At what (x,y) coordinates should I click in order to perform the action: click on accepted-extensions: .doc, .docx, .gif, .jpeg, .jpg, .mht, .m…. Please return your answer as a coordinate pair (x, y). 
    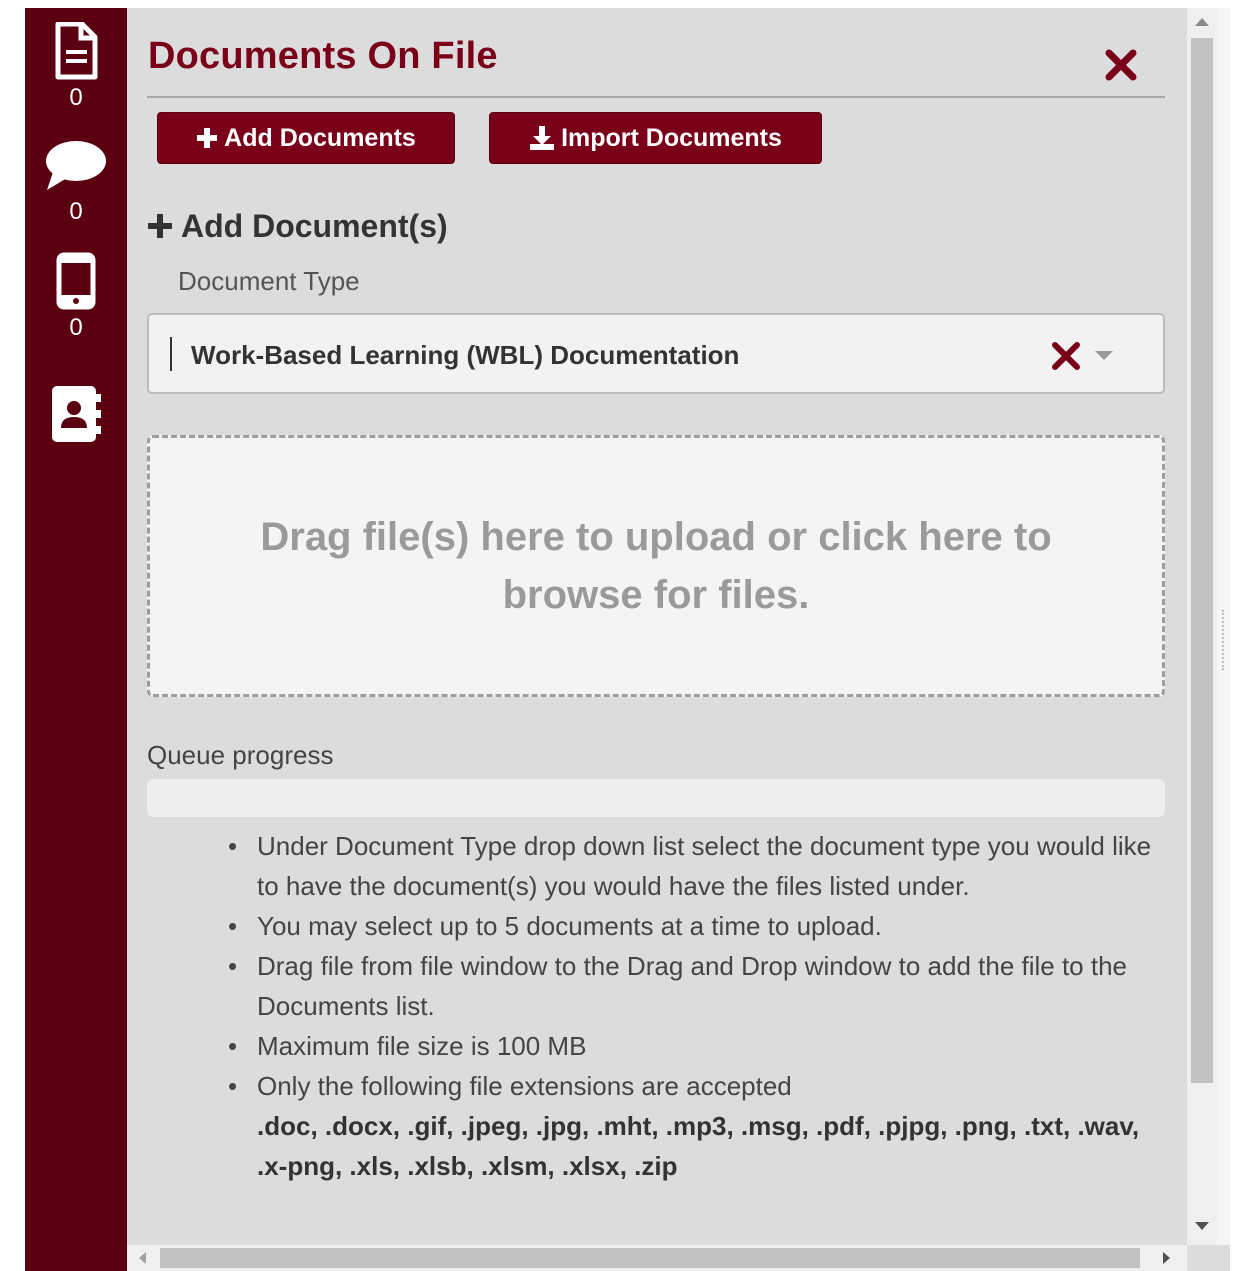
    Looking at the image, I should click on (698, 1146).